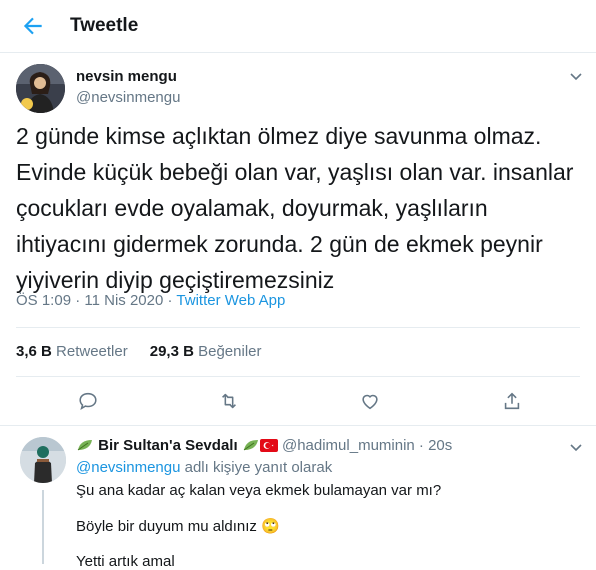  Describe the element at coordinates (128, 97) in the screenshot. I see `author-handle: @nevsinmengu` at that location.